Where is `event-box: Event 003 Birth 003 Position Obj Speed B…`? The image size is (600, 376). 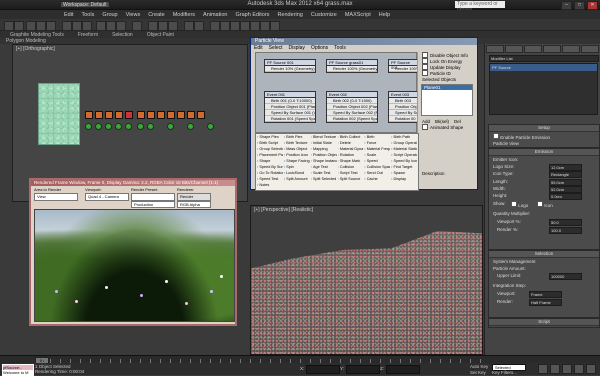
event-box: Event 003 Birth 003 Position Obj Speed B… is located at coordinates (403, 107).